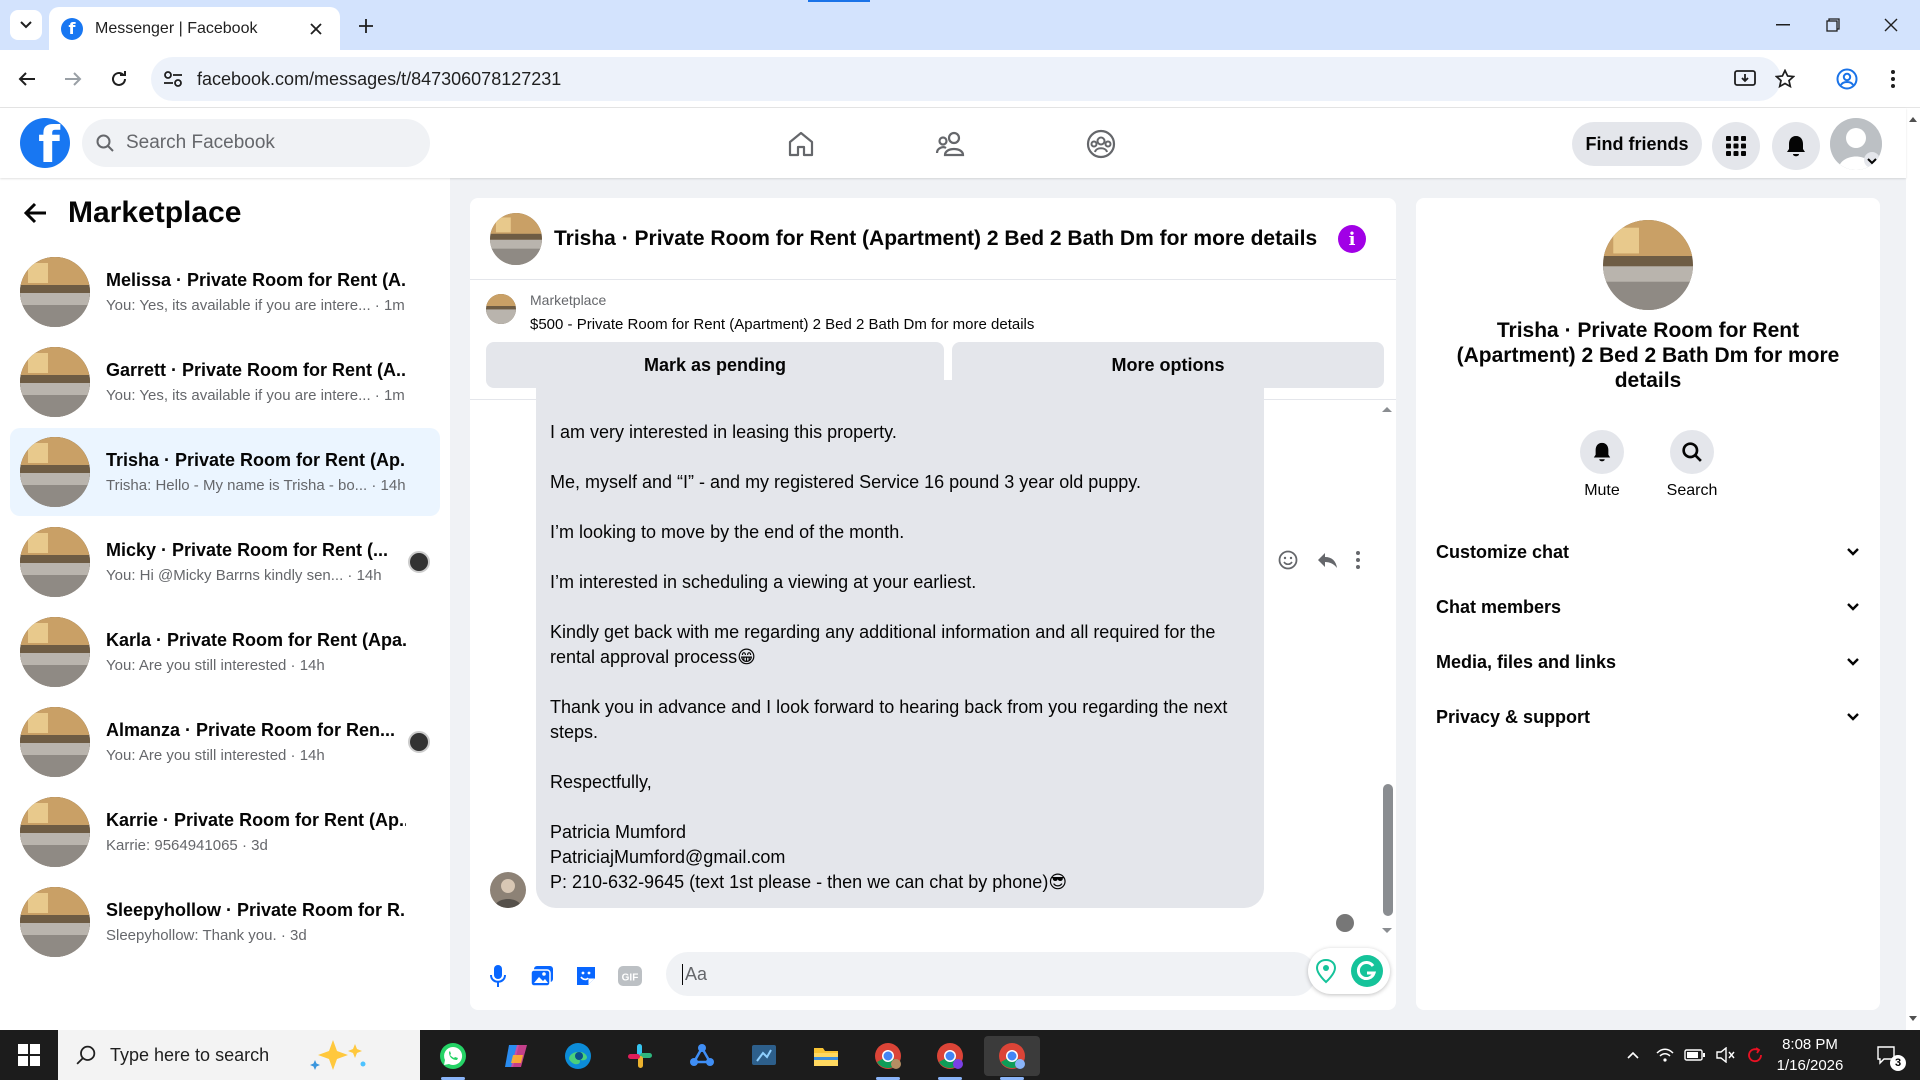  What do you see at coordinates (190, 1054) in the screenshot?
I see `taskbar-search-placeholder: Type here to search` at bounding box center [190, 1054].